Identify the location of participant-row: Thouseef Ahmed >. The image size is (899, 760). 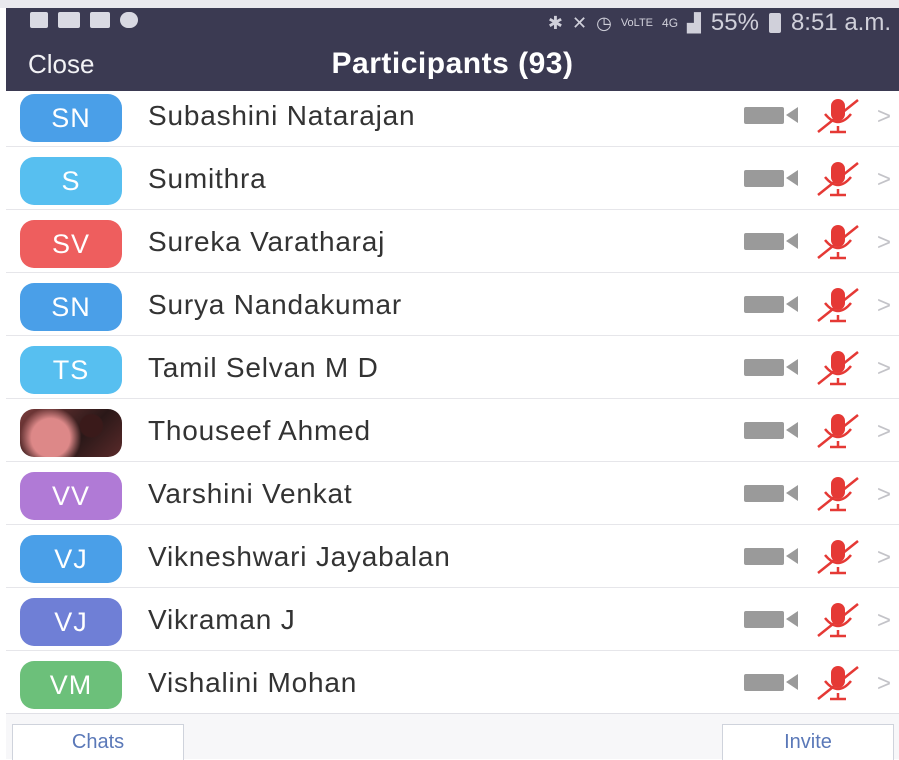
(452, 430).